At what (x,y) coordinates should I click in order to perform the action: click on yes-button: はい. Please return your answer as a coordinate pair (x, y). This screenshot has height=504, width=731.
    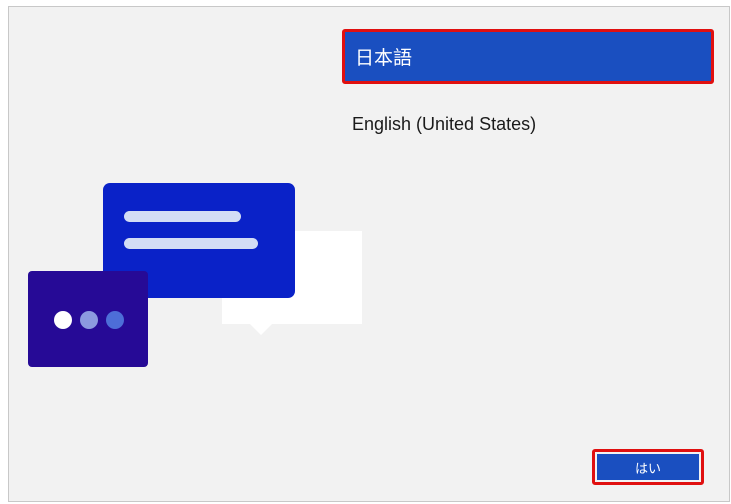
    Looking at the image, I should click on (648, 467).